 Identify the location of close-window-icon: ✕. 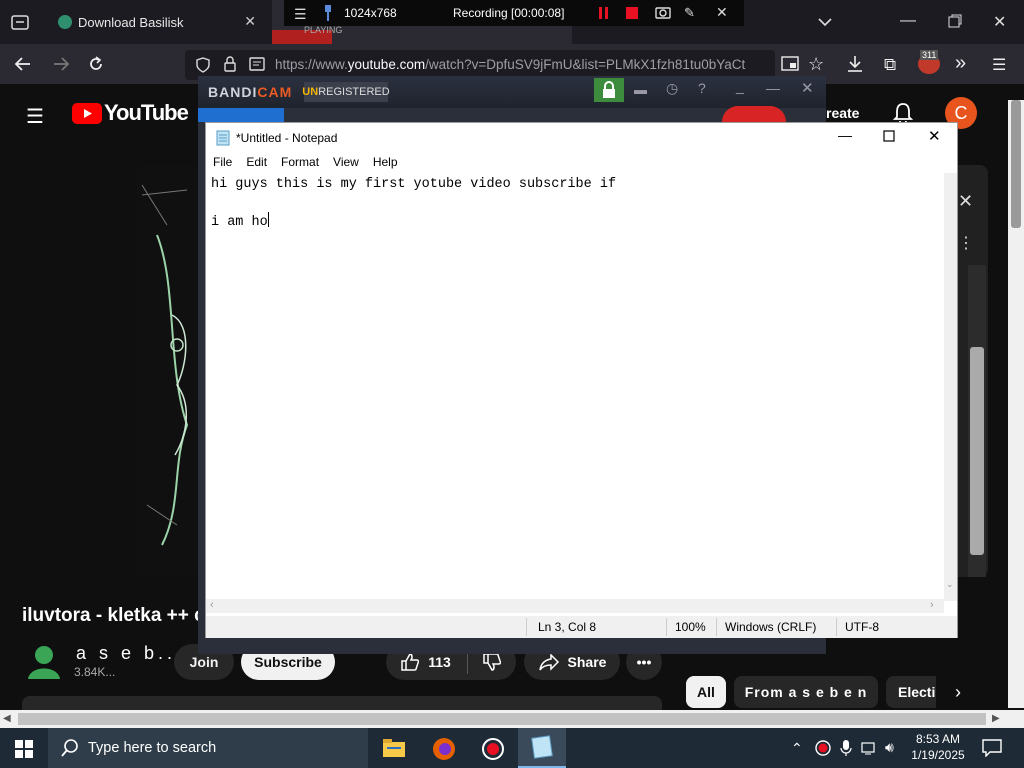
(999, 22).